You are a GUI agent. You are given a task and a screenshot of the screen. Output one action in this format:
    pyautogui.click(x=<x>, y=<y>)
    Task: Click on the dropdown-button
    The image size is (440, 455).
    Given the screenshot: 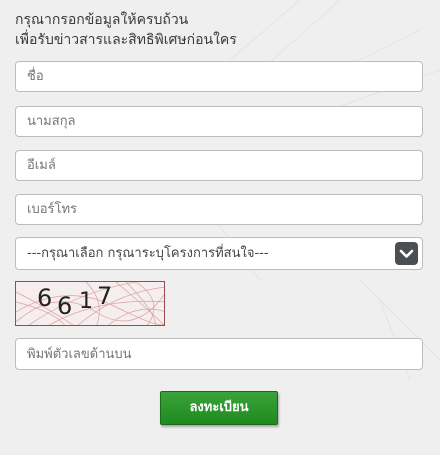 What is the action you would take?
    pyautogui.click(x=406, y=253)
    